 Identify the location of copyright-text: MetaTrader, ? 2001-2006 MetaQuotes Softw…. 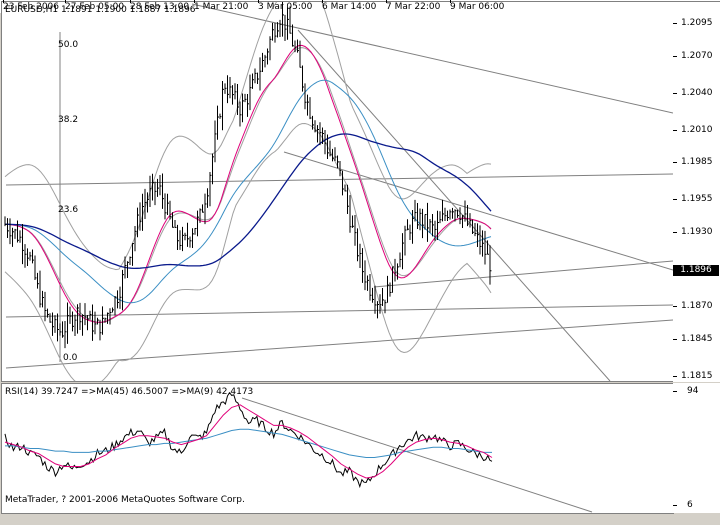
(125, 500).